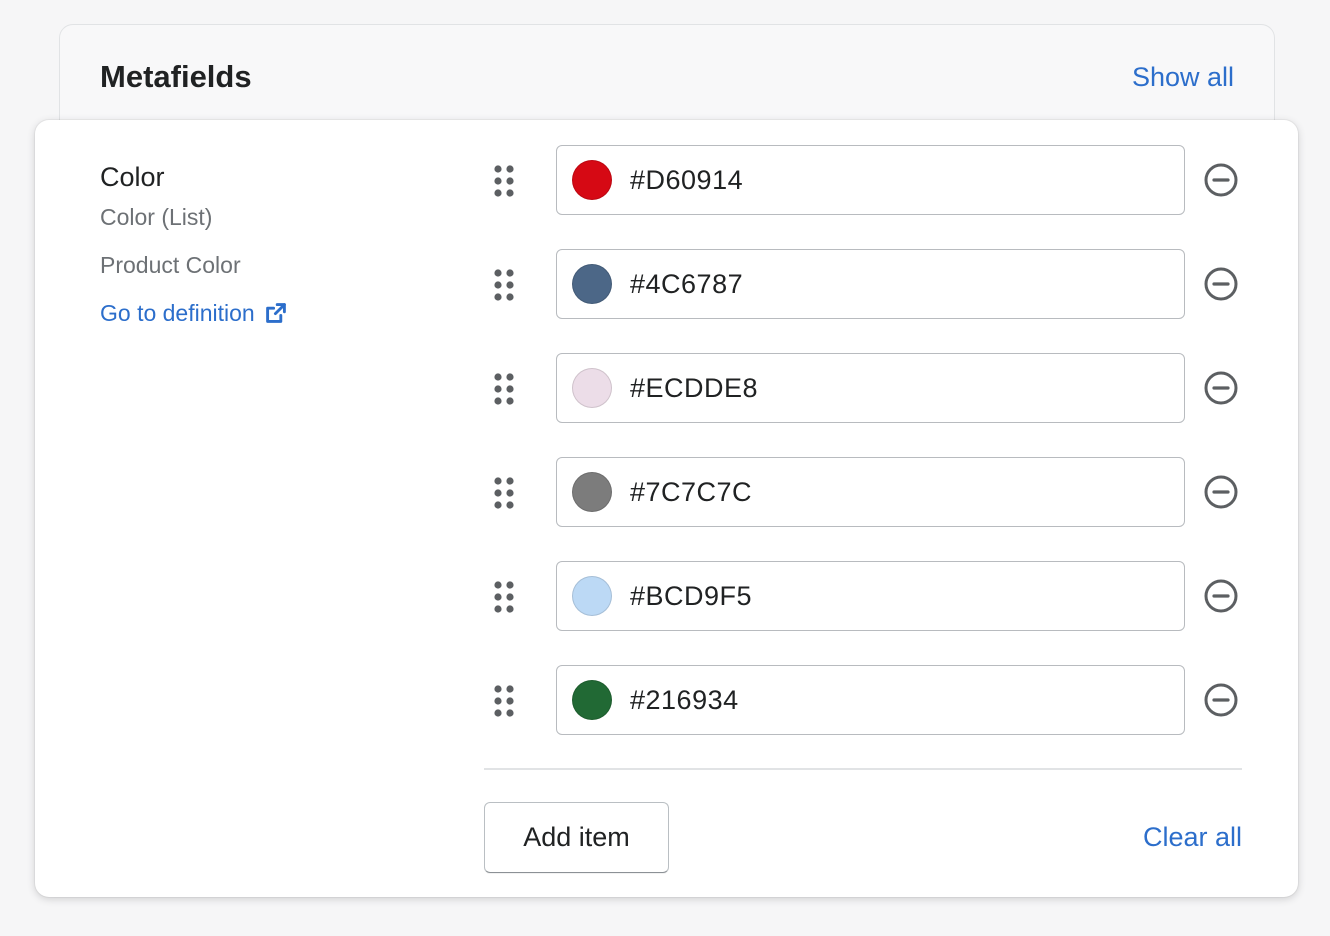 This screenshot has height=936, width=1330. What do you see at coordinates (684, 699) in the screenshot?
I see `color-hex-value: #216934` at bounding box center [684, 699].